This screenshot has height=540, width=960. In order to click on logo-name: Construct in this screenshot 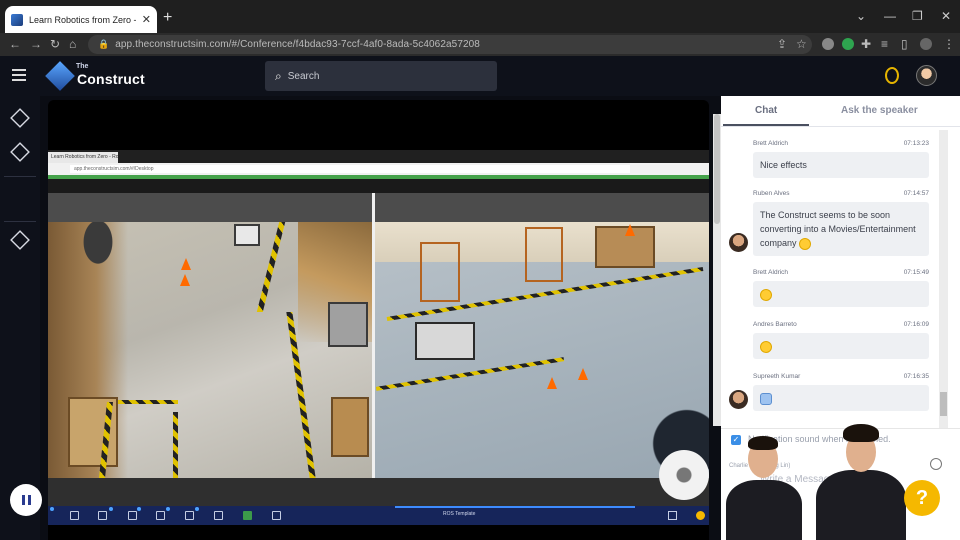, I will do `click(111, 79)`.